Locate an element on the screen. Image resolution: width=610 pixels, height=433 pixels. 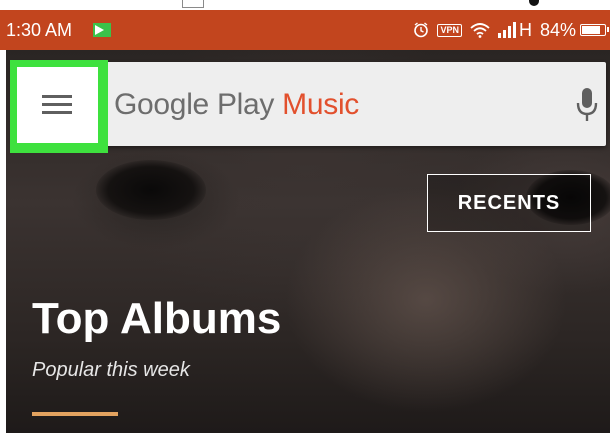
cropped-caption-box is located at coordinates (193, 4).